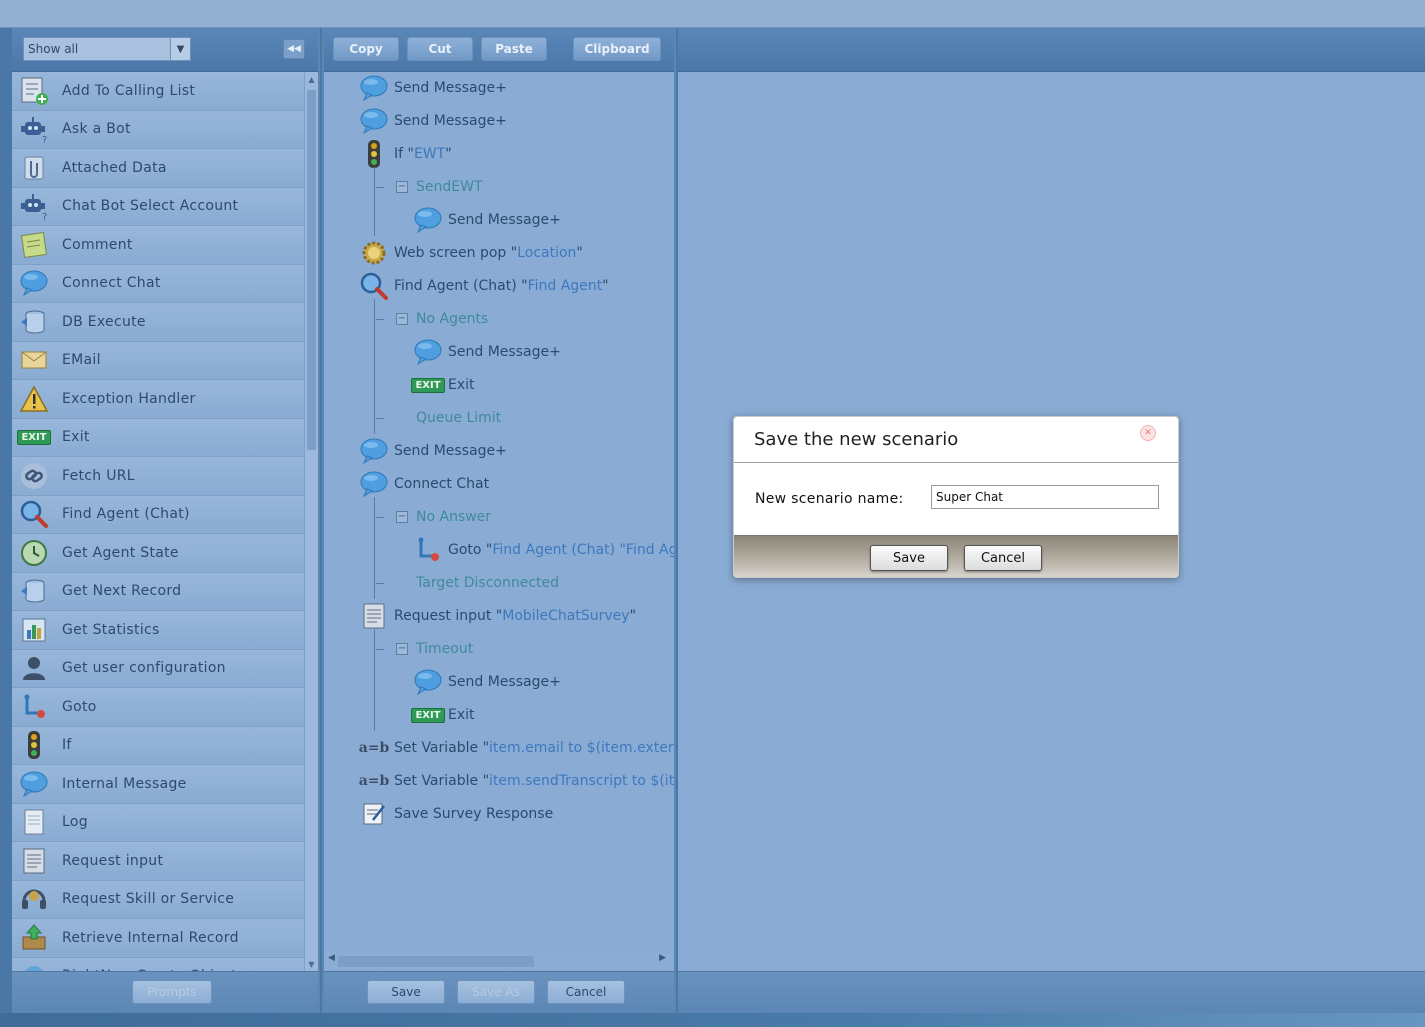 The width and height of the screenshot is (1425, 1027). I want to click on palette-item-label: Request input, so click(113, 860).